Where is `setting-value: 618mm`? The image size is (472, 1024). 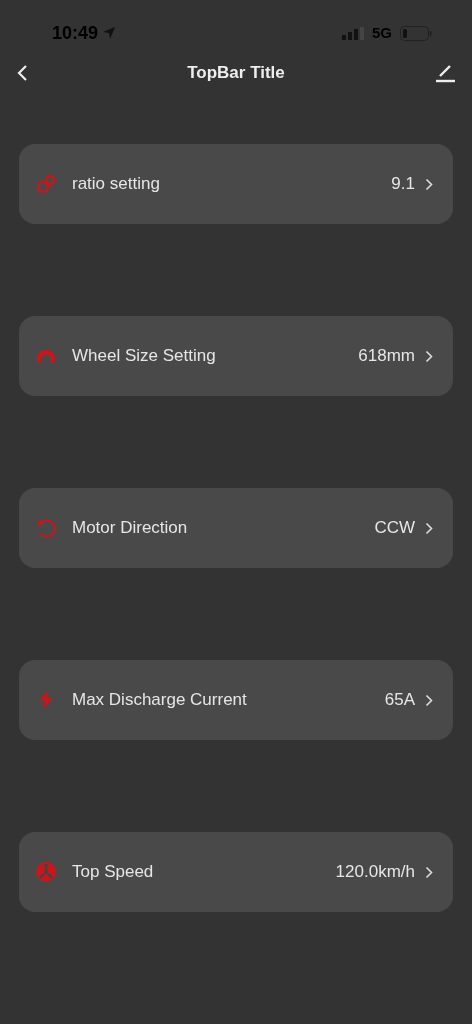 setting-value: 618mm is located at coordinates (386, 356).